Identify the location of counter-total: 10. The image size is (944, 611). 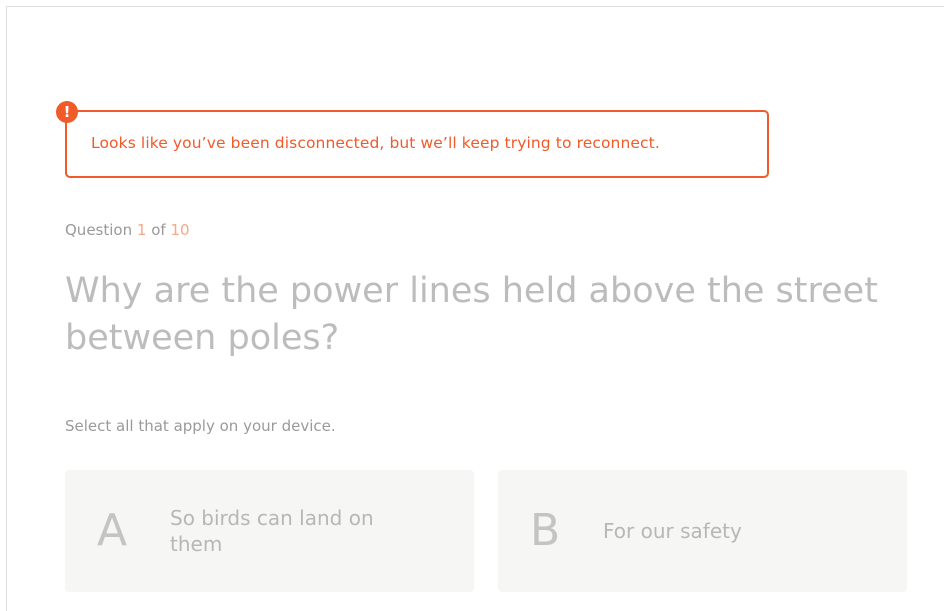
(180, 230).